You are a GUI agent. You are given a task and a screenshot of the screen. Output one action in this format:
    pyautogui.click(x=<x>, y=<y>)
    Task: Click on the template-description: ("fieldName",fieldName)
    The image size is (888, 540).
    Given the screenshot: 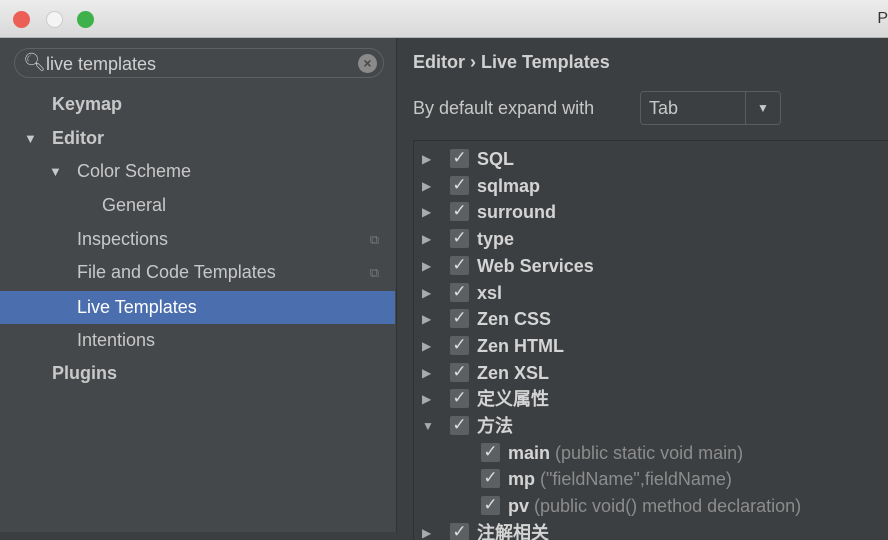 What is the action you would take?
    pyautogui.click(x=636, y=479)
    